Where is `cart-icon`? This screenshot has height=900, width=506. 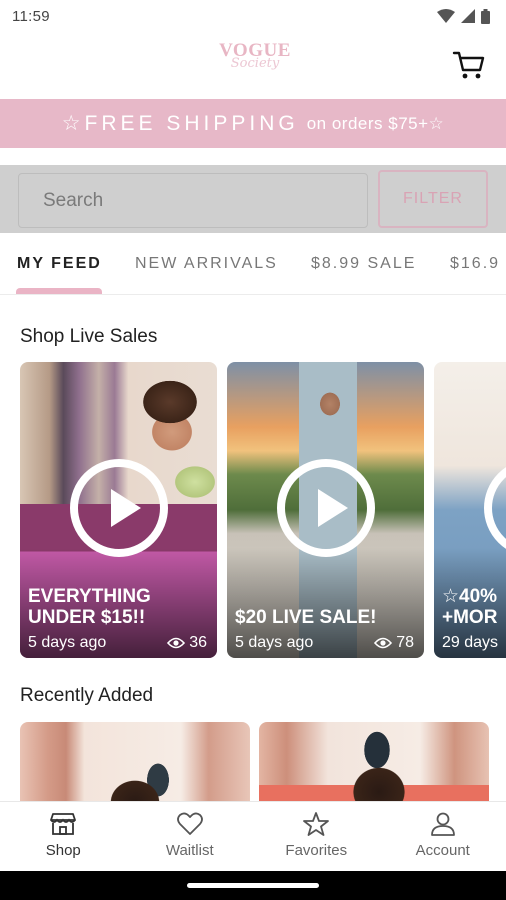 cart-icon is located at coordinates (468, 65).